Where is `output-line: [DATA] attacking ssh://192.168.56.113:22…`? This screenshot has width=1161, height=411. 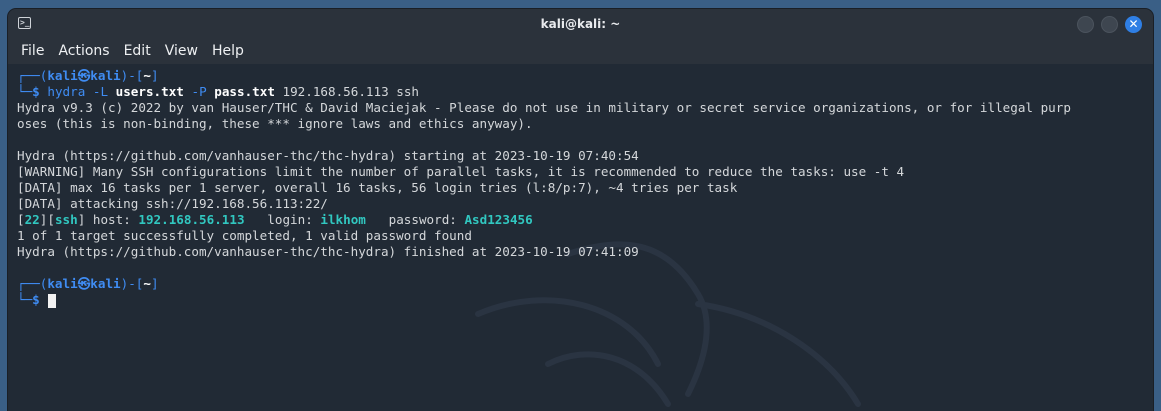 output-line: [DATA] attacking ssh://192.168.56.113:22… is located at coordinates (172, 203).